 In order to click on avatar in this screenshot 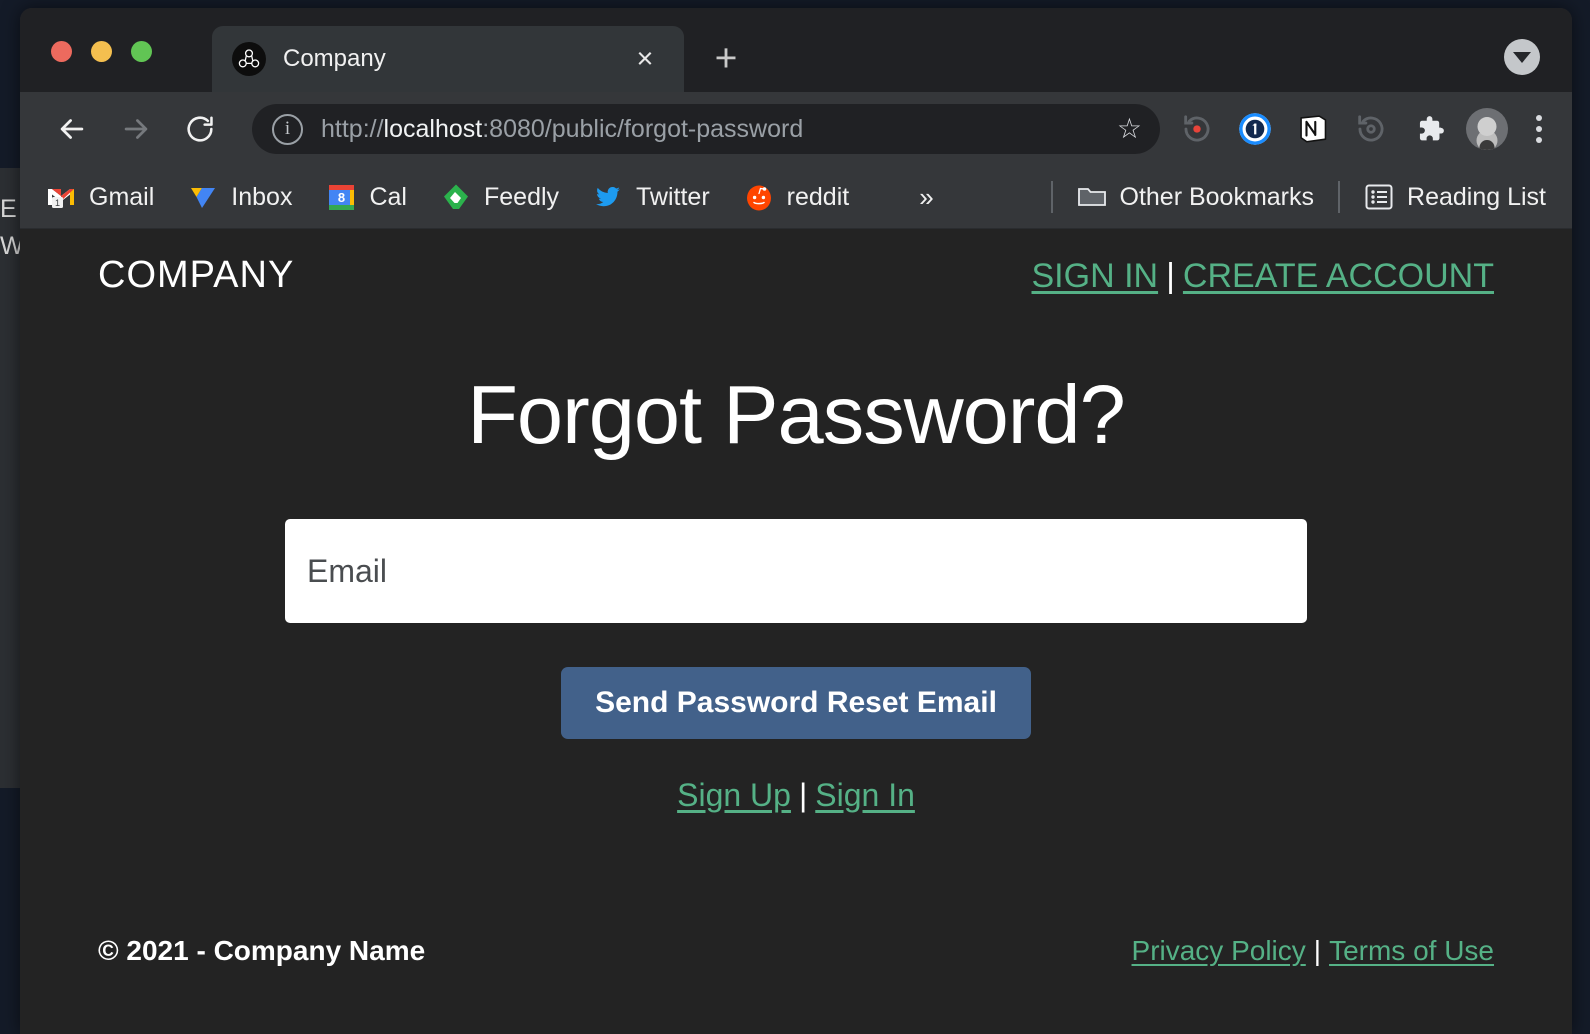, I will do `click(1487, 129)`.